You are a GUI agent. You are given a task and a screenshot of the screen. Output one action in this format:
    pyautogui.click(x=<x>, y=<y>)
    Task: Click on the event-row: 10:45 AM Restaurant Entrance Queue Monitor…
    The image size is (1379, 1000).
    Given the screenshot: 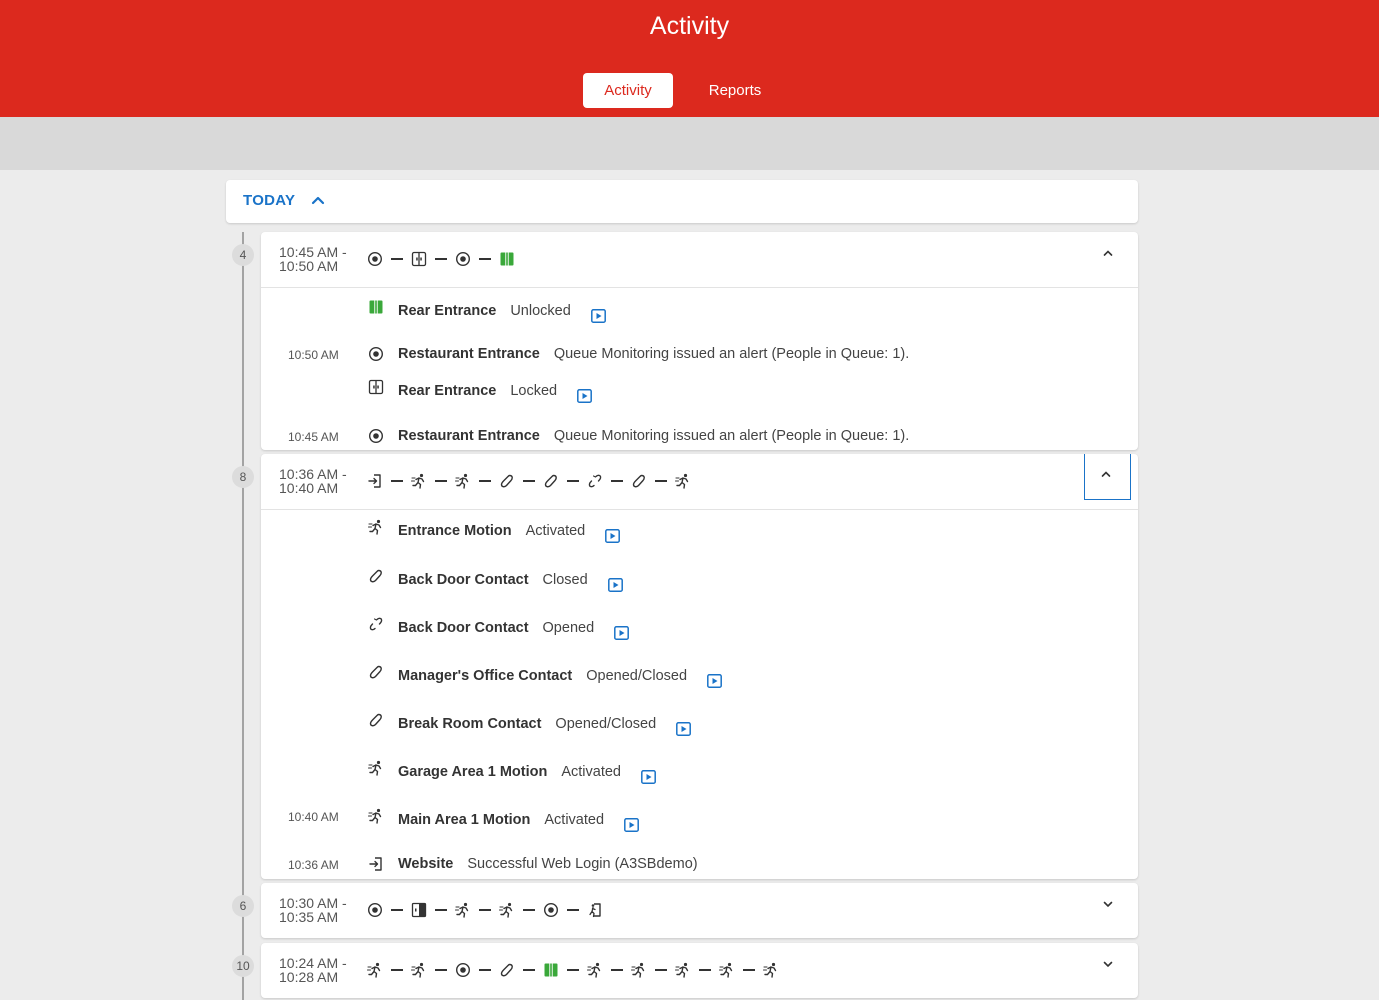 What is the action you would take?
    pyautogui.click(x=699, y=437)
    